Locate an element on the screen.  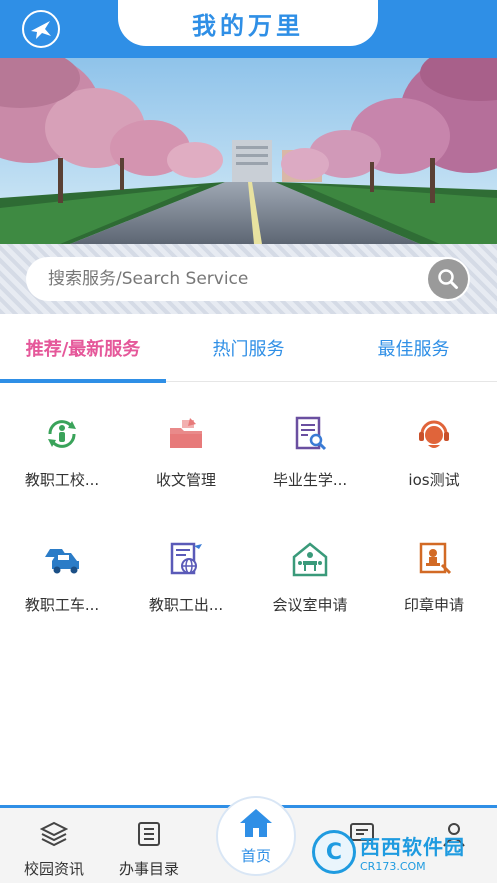
watermark-logo: C 西西软件园 CR173.COM is located at coordinates (397, 852).